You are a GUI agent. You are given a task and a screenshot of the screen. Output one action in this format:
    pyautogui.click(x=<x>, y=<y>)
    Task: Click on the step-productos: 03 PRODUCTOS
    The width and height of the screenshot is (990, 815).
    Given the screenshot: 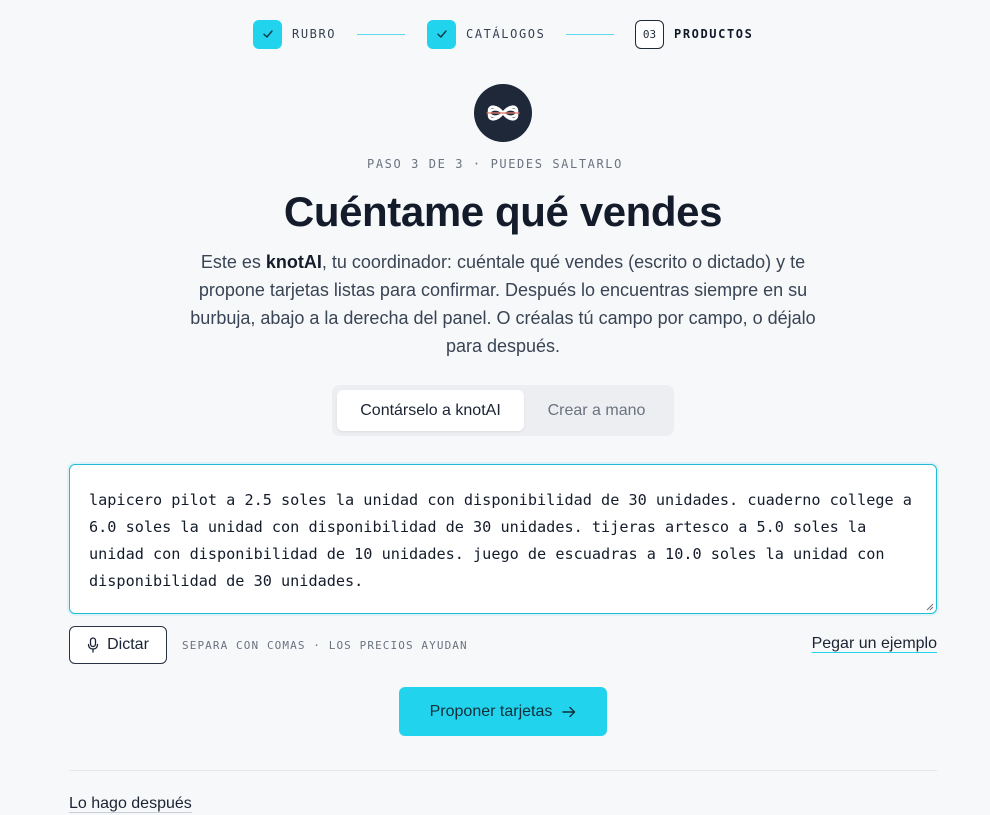 What is the action you would take?
    pyautogui.click(x=694, y=34)
    